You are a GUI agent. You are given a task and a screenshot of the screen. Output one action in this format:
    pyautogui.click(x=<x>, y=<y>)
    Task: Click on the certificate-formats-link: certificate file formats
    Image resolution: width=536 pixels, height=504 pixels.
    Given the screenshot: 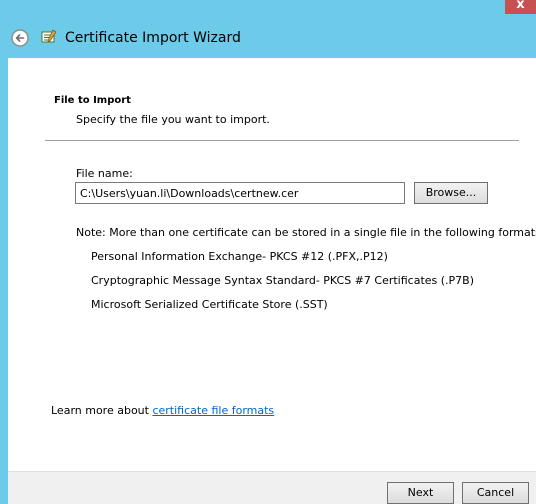 What is the action you would take?
    pyautogui.click(x=213, y=410)
    